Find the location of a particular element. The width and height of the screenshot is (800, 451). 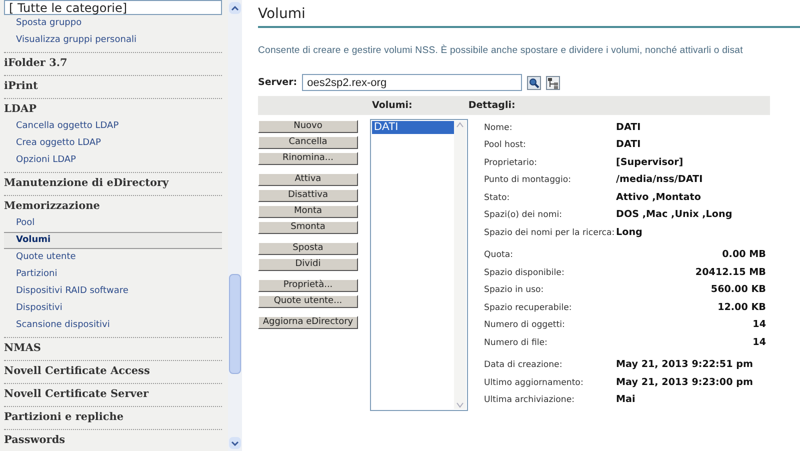

search-icon is located at coordinates (534, 83).